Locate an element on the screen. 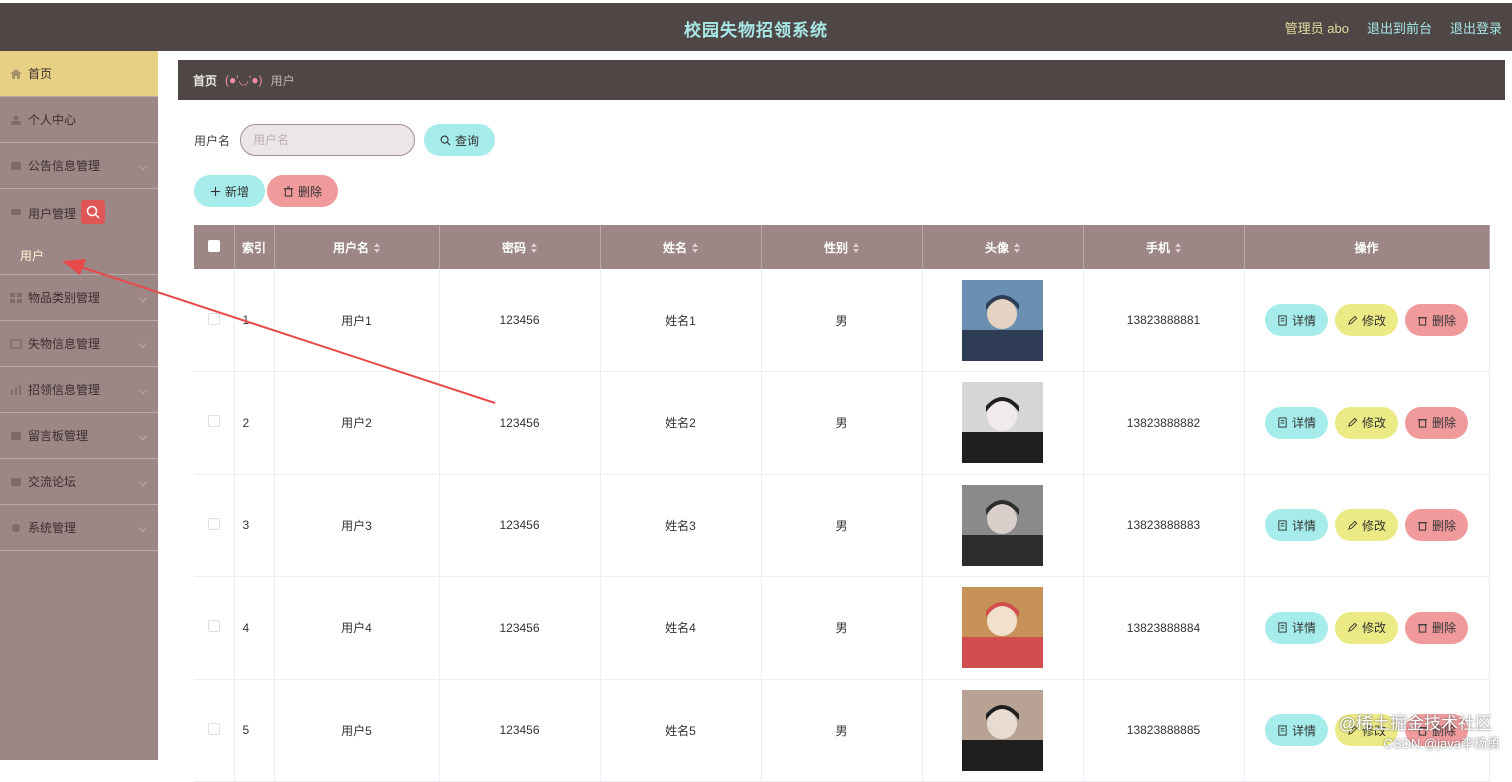 The width and height of the screenshot is (1512, 782). sidebar-item-label: 个人中心 is located at coordinates (52, 119).